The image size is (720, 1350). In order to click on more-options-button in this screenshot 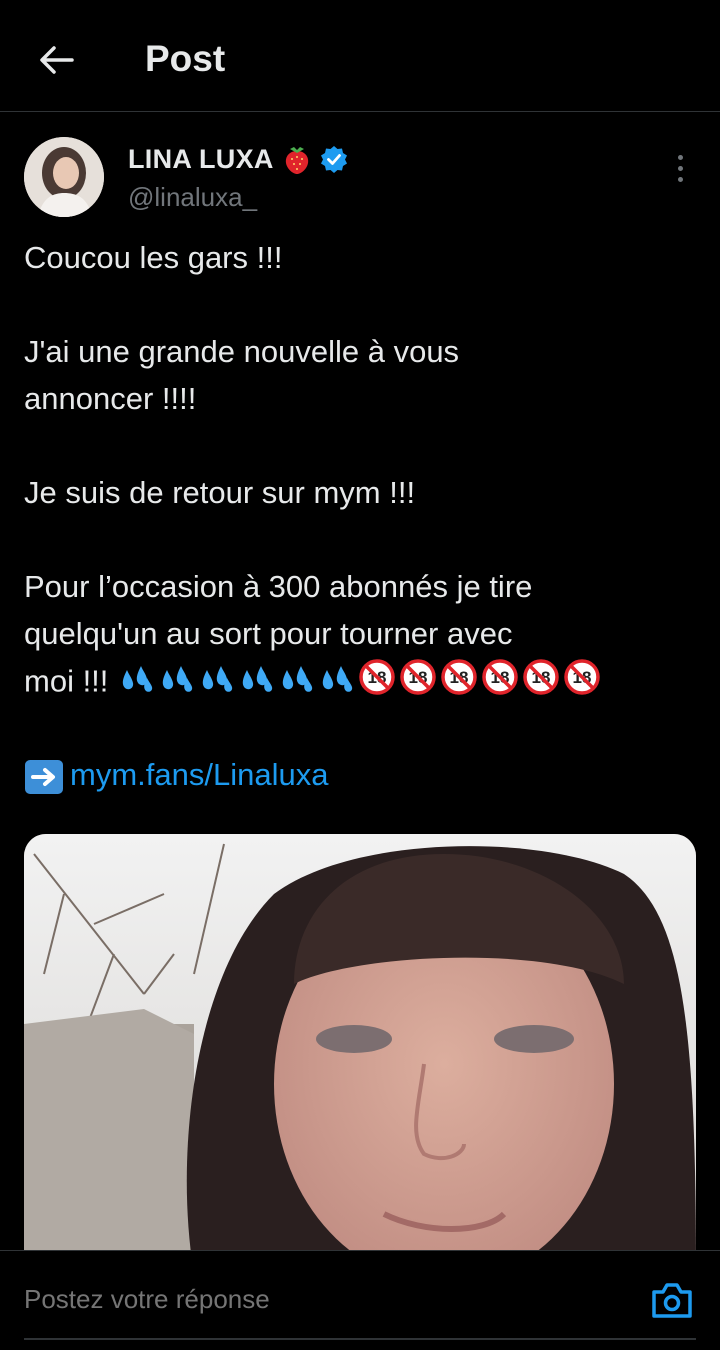, I will do `click(680, 168)`.